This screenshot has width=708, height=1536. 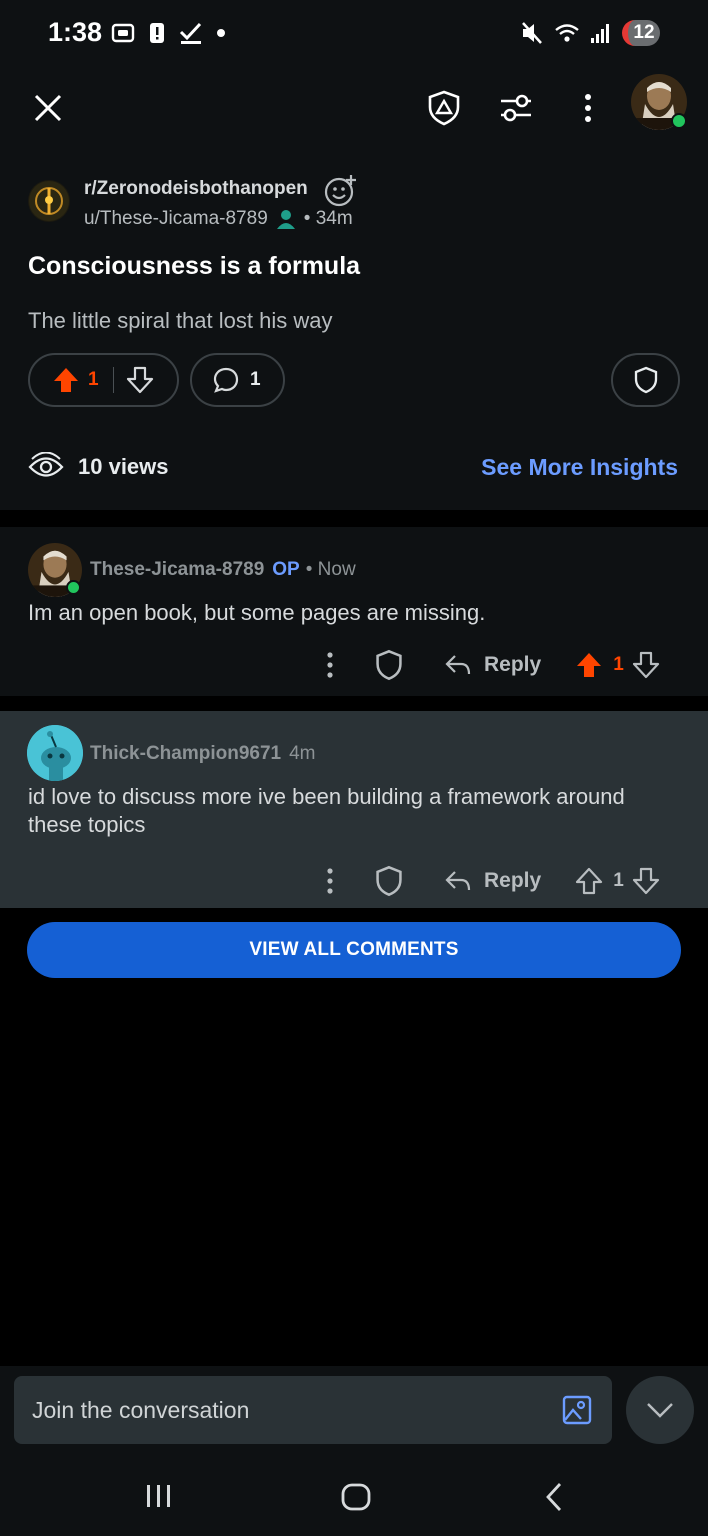 I want to click on more-vertical-icon, so click(x=588, y=108).